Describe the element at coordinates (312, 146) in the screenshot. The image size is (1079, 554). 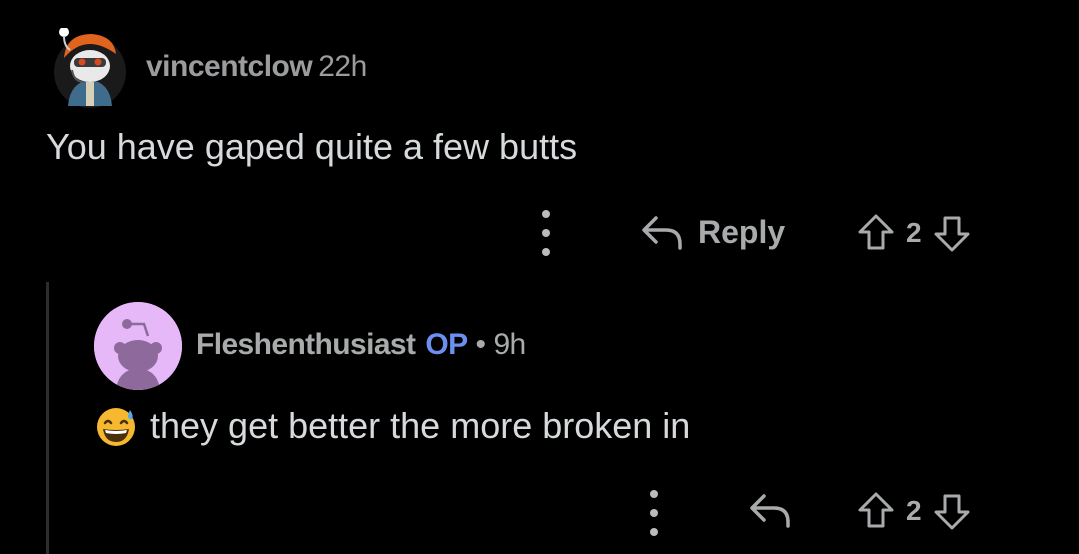
I see `comment-body: You have gaped quite a few butts` at that location.